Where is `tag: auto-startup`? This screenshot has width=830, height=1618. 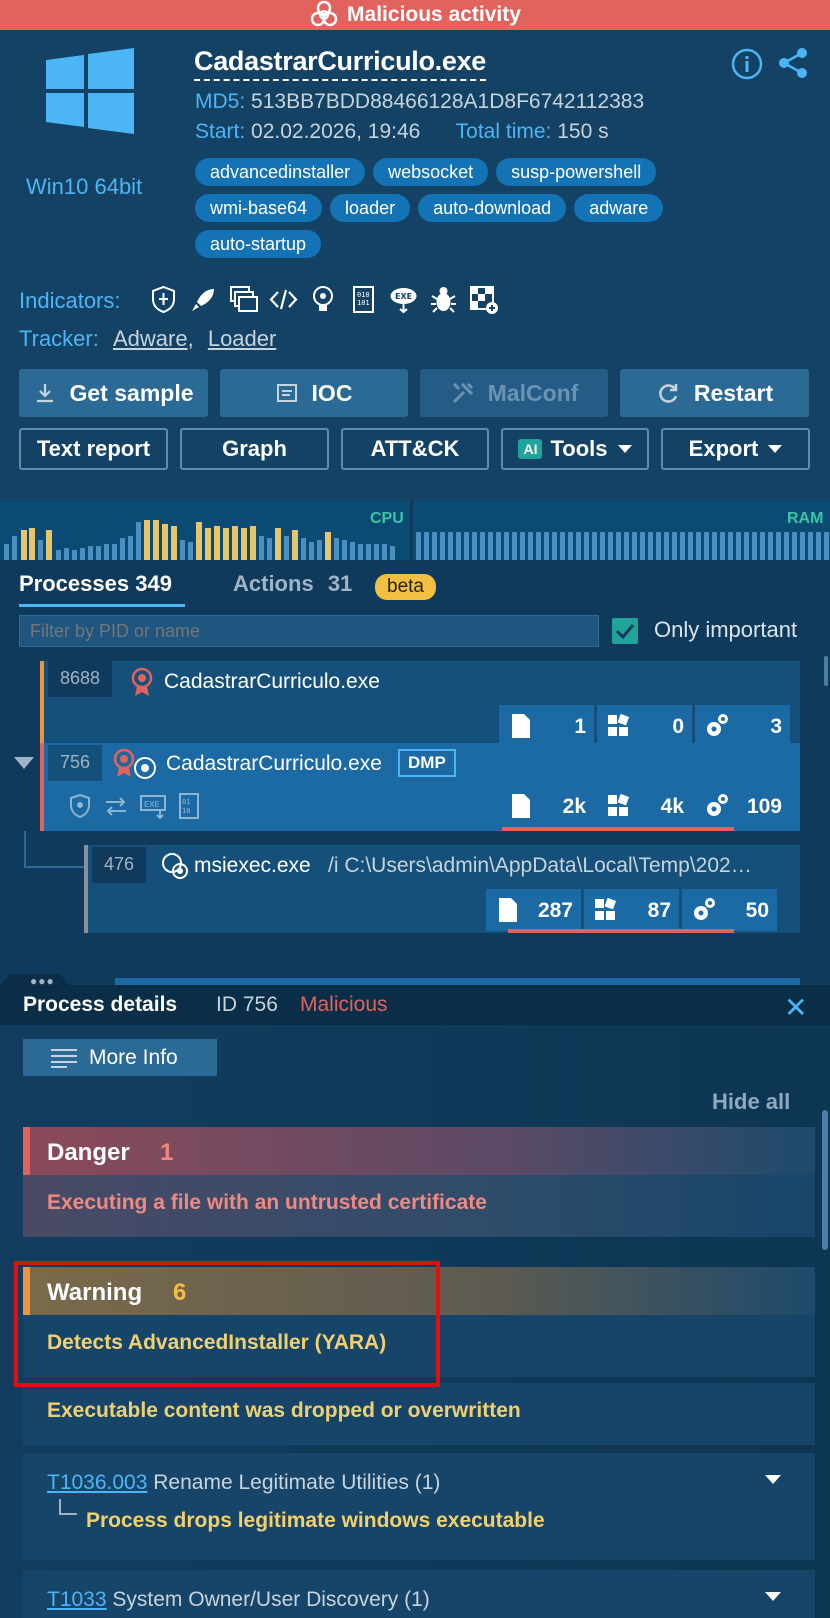 tag: auto-startup is located at coordinates (258, 244).